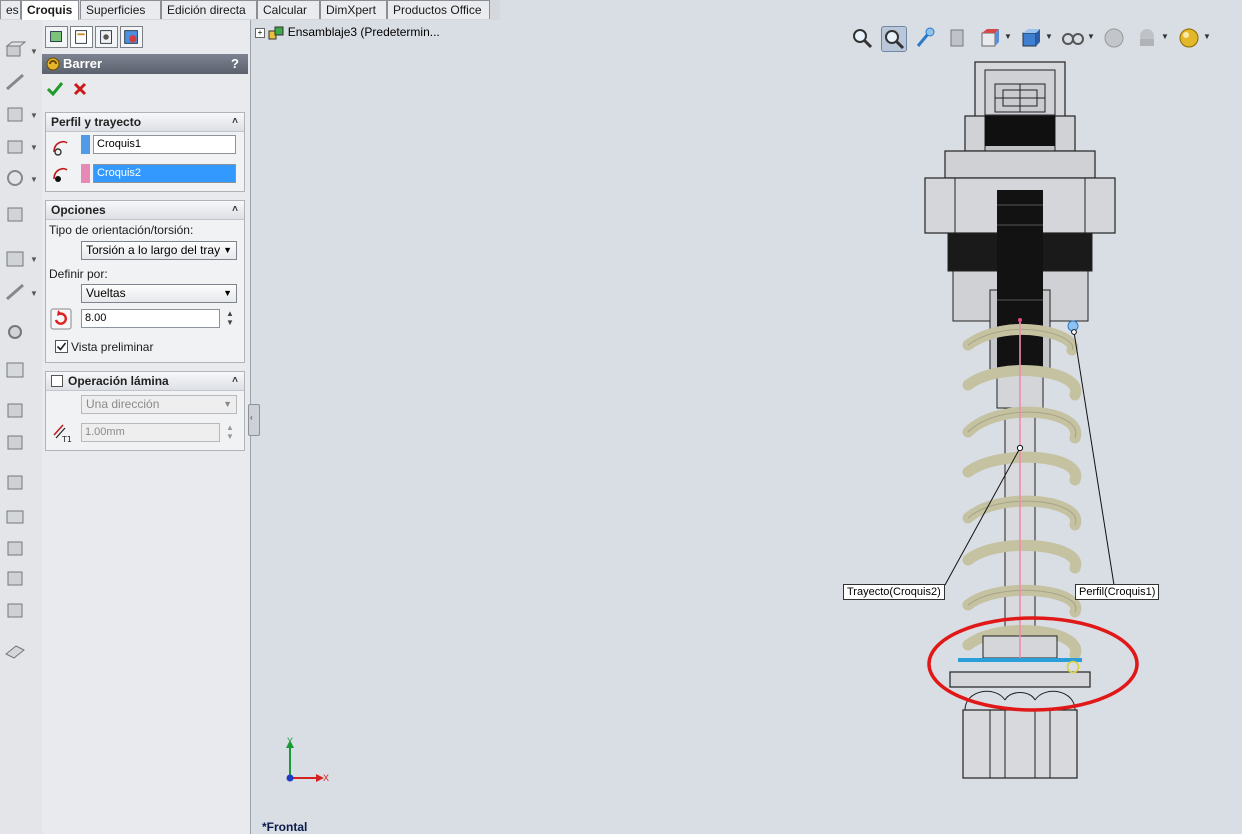 The height and width of the screenshot is (834, 1242). Describe the element at coordinates (61, 319) in the screenshot. I see `reverse-direction-icon` at that location.